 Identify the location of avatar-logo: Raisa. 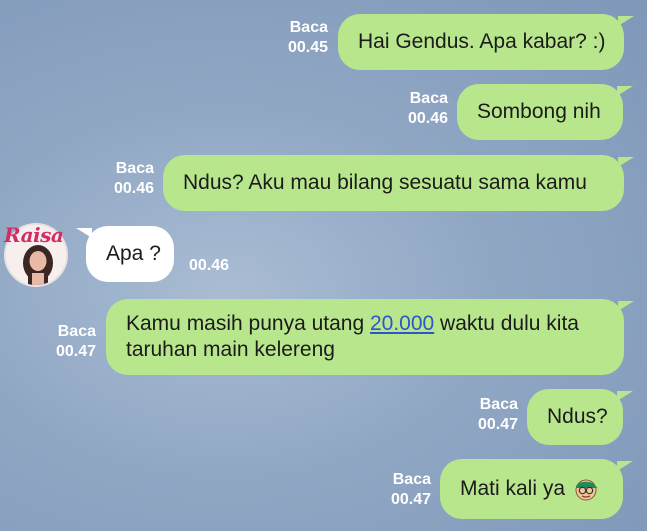
(34, 235).